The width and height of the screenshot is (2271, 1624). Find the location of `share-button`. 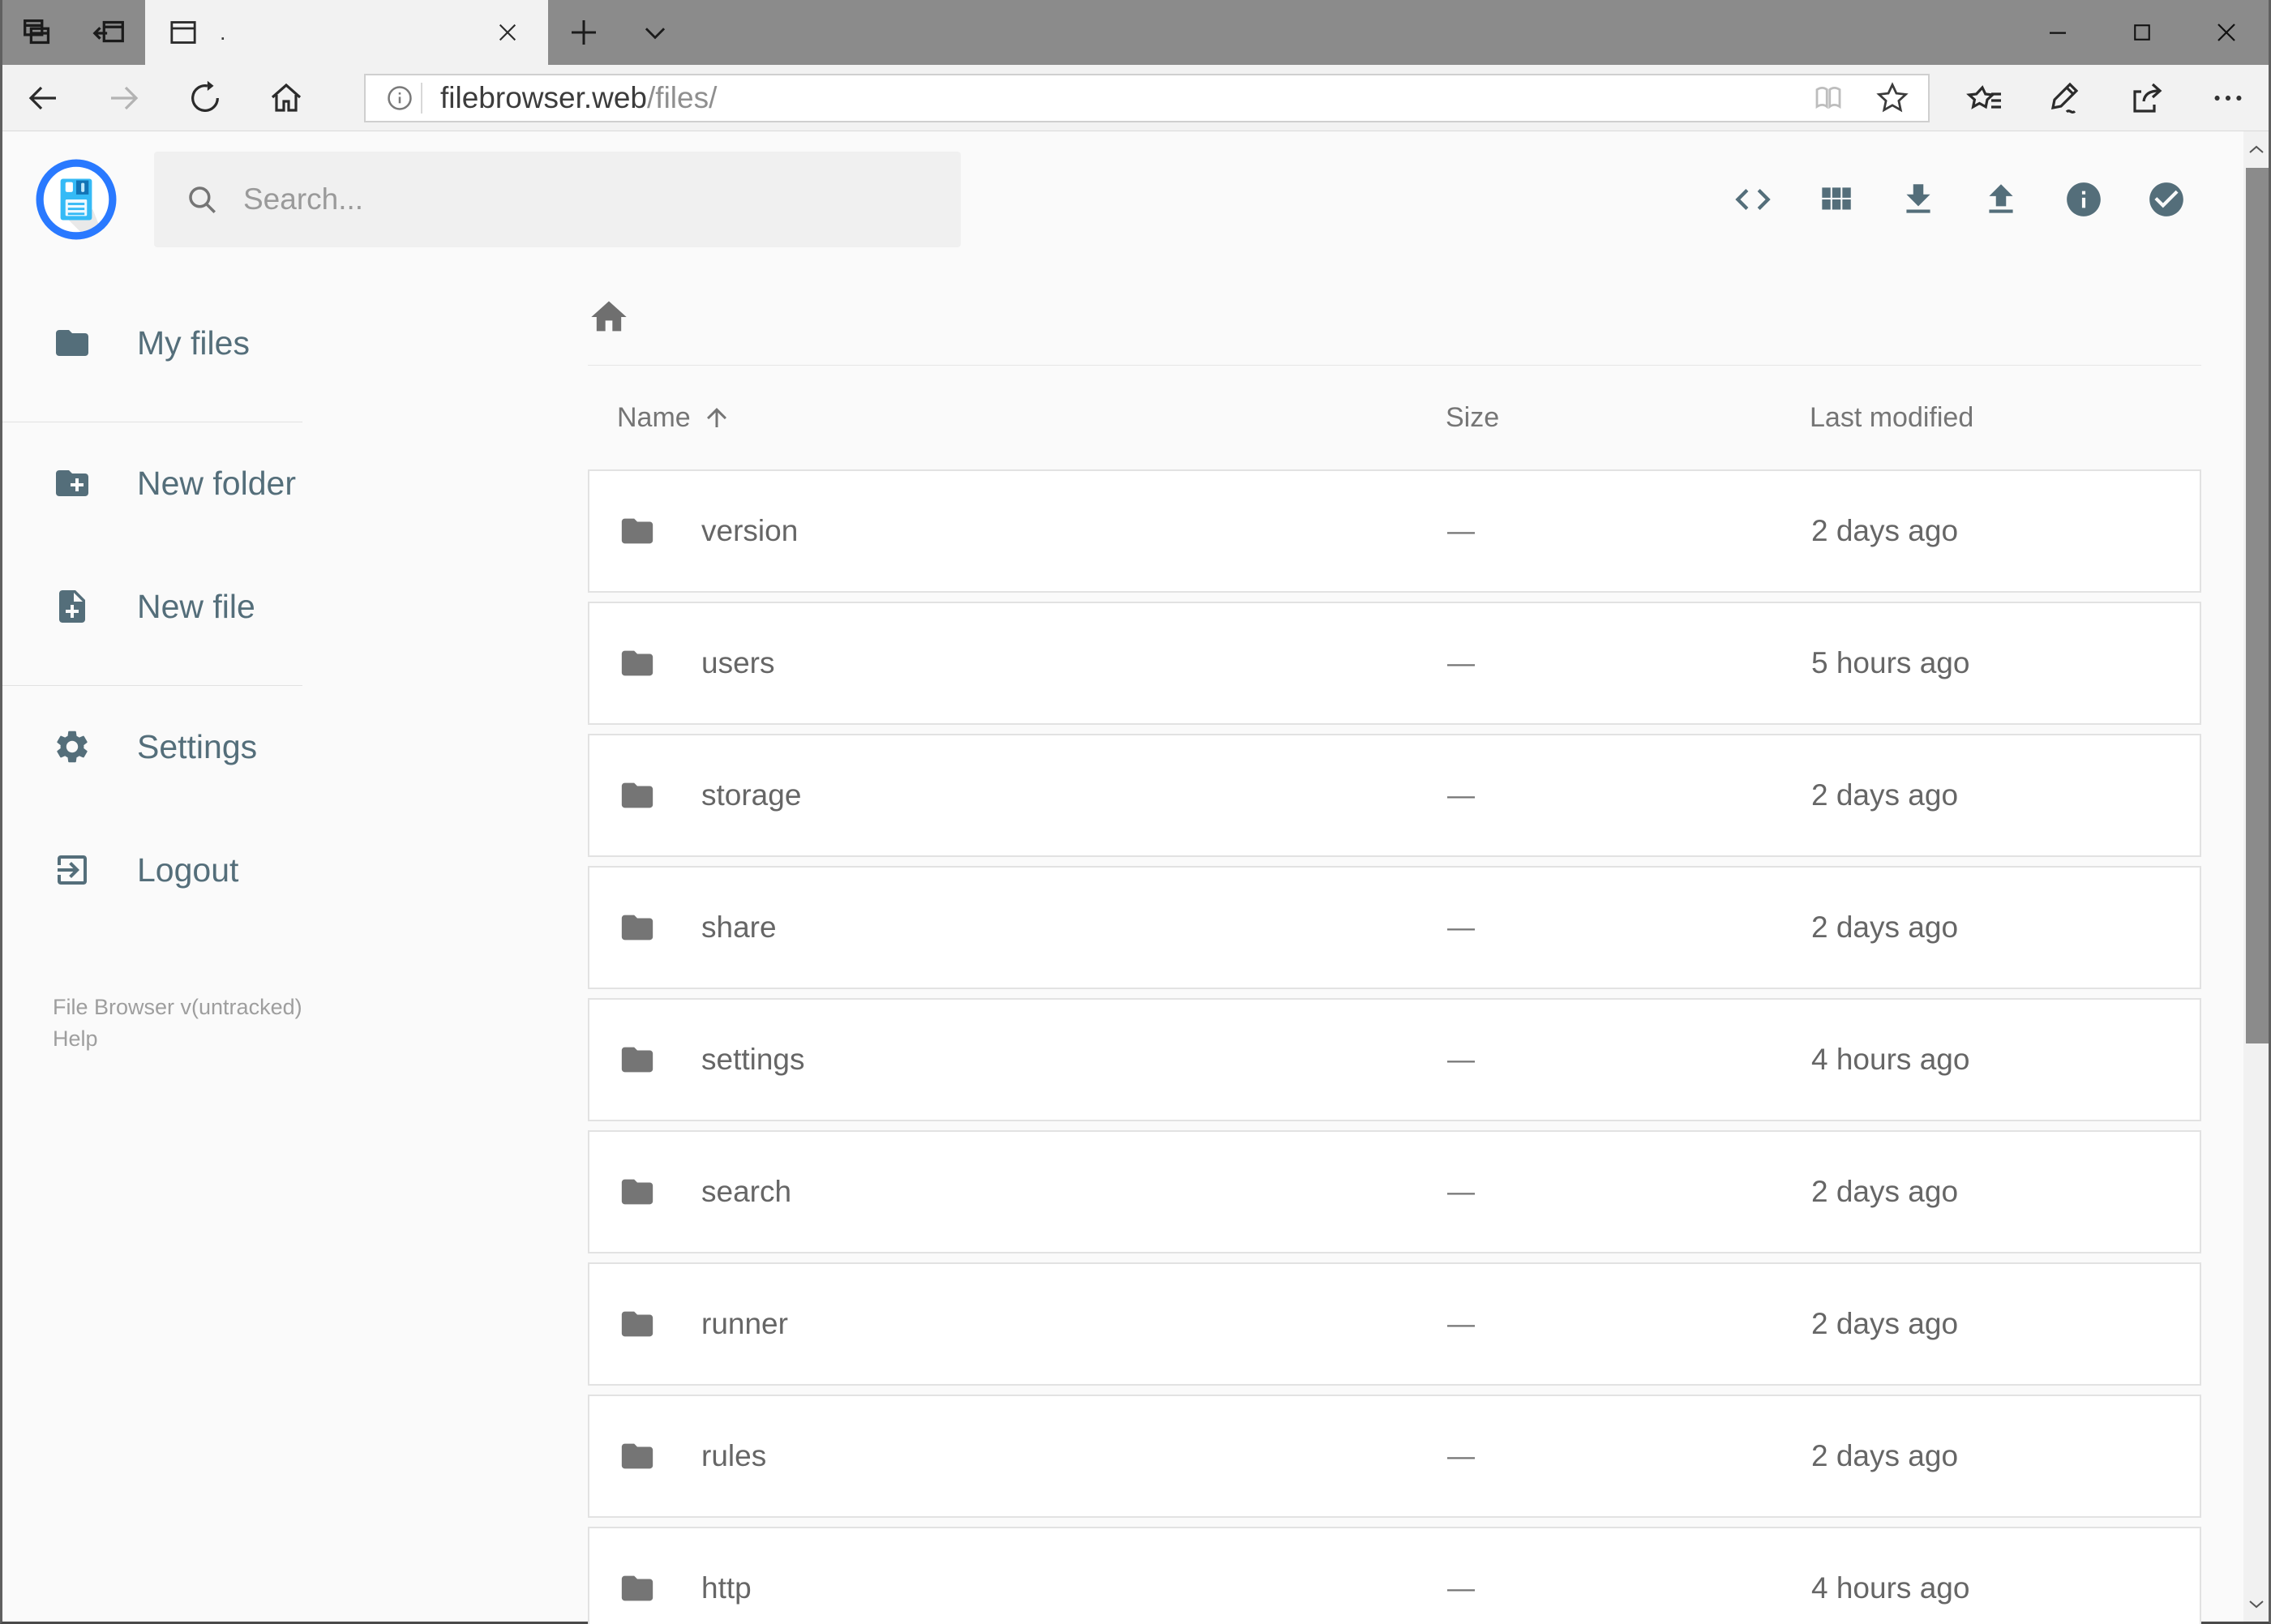

share-button is located at coordinates (2146, 98).